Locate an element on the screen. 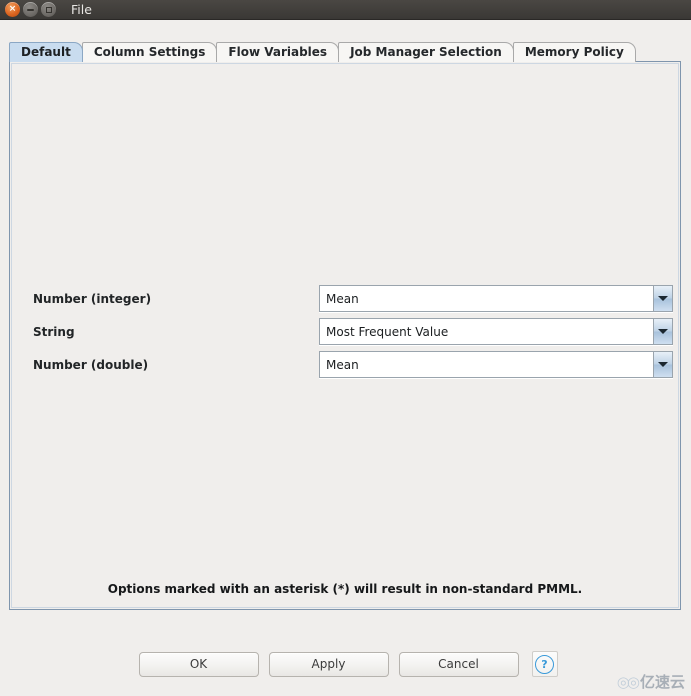 This screenshot has height=696, width=691. tab-label: Memory Policy is located at coordinates (574, 52).